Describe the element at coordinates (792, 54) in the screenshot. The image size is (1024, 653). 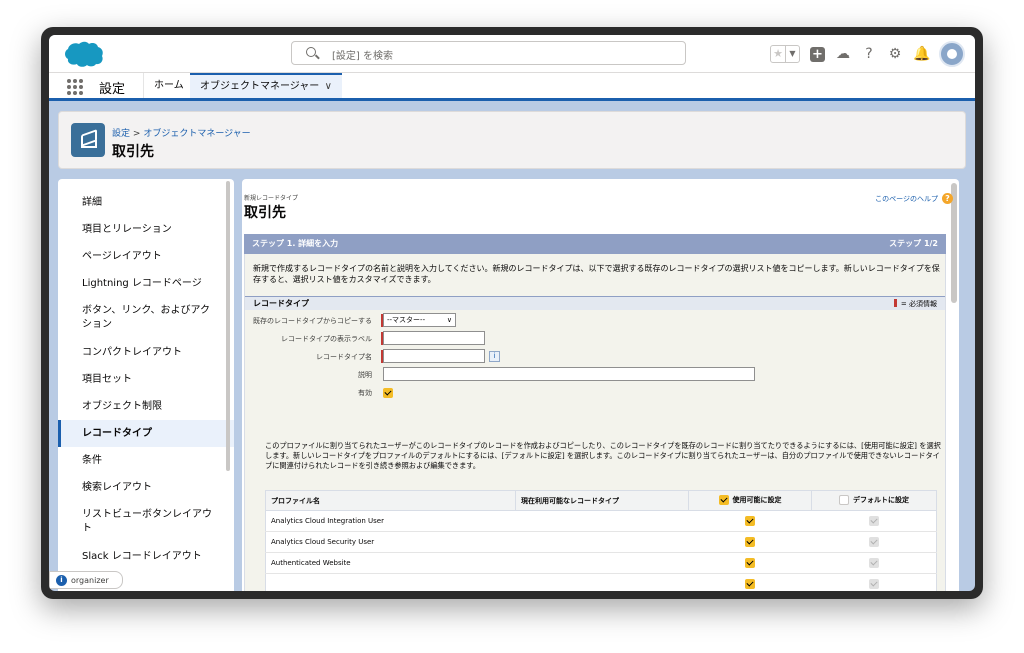
I see `chevron-down-icon: ▼` at that location.